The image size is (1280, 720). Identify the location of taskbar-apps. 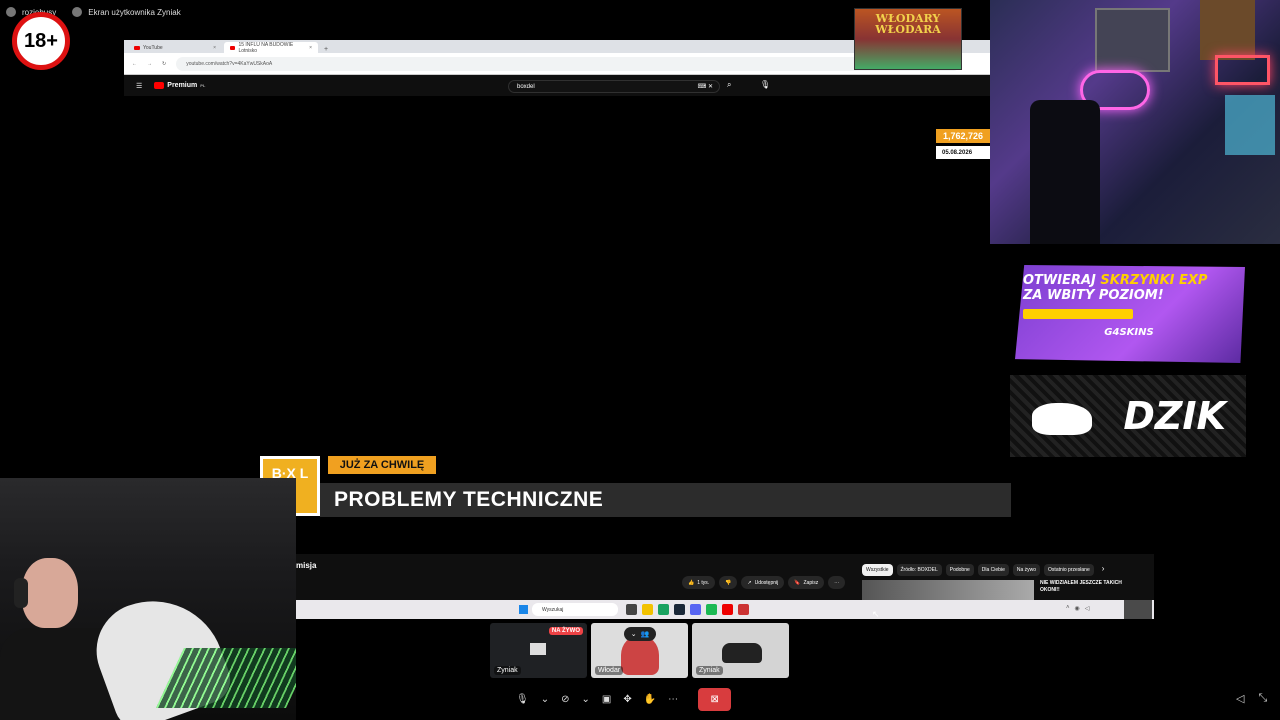
(687, 609).